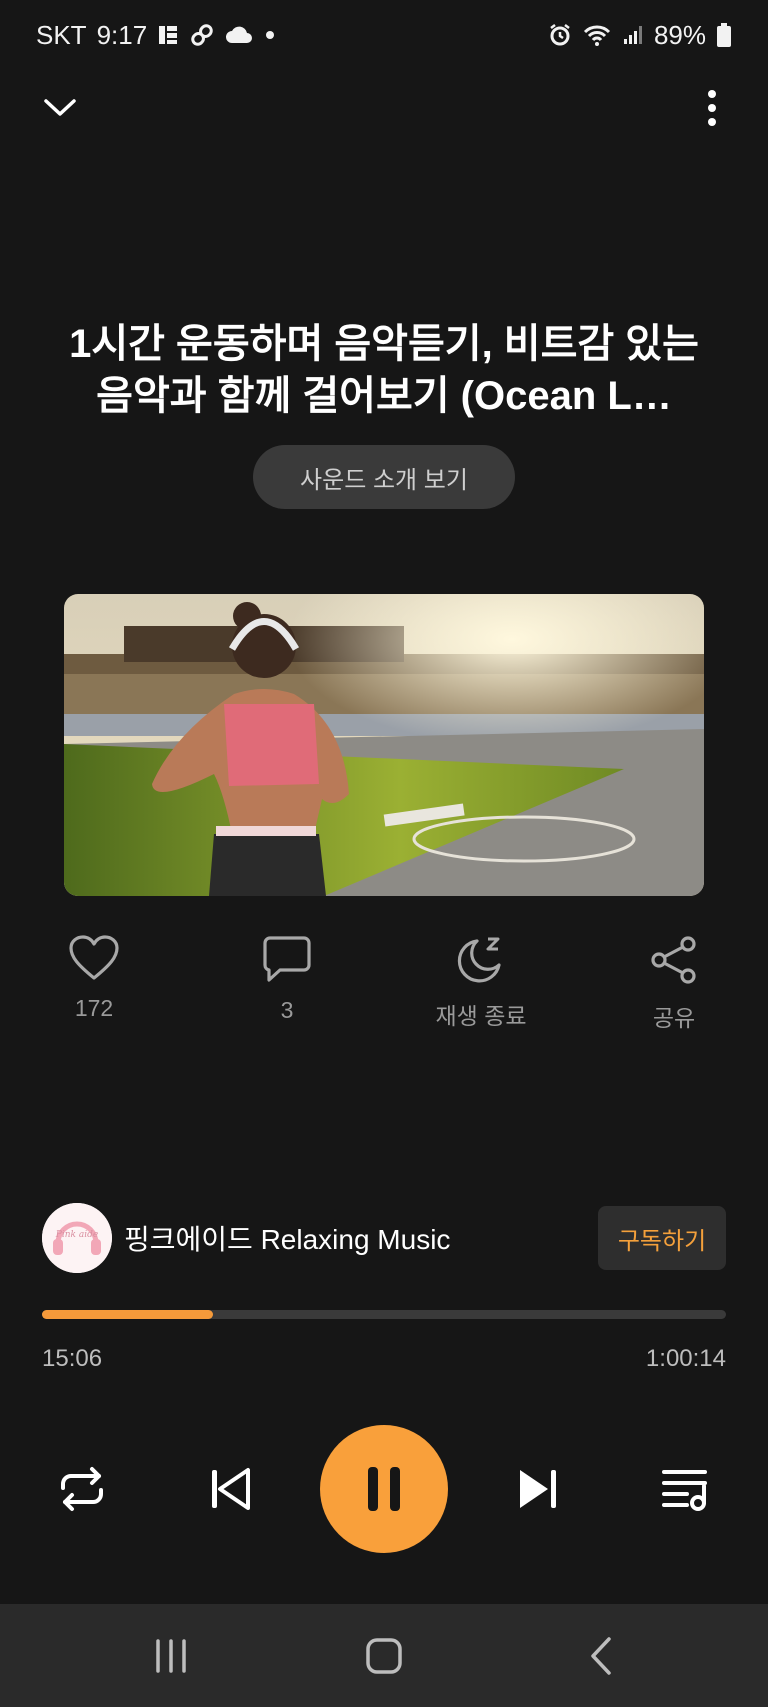 The image size is (768, 1707). What do you see at coordinates (724, 35) in the screenshot?
I see `battery-icon` at bounding box center [724, 35].